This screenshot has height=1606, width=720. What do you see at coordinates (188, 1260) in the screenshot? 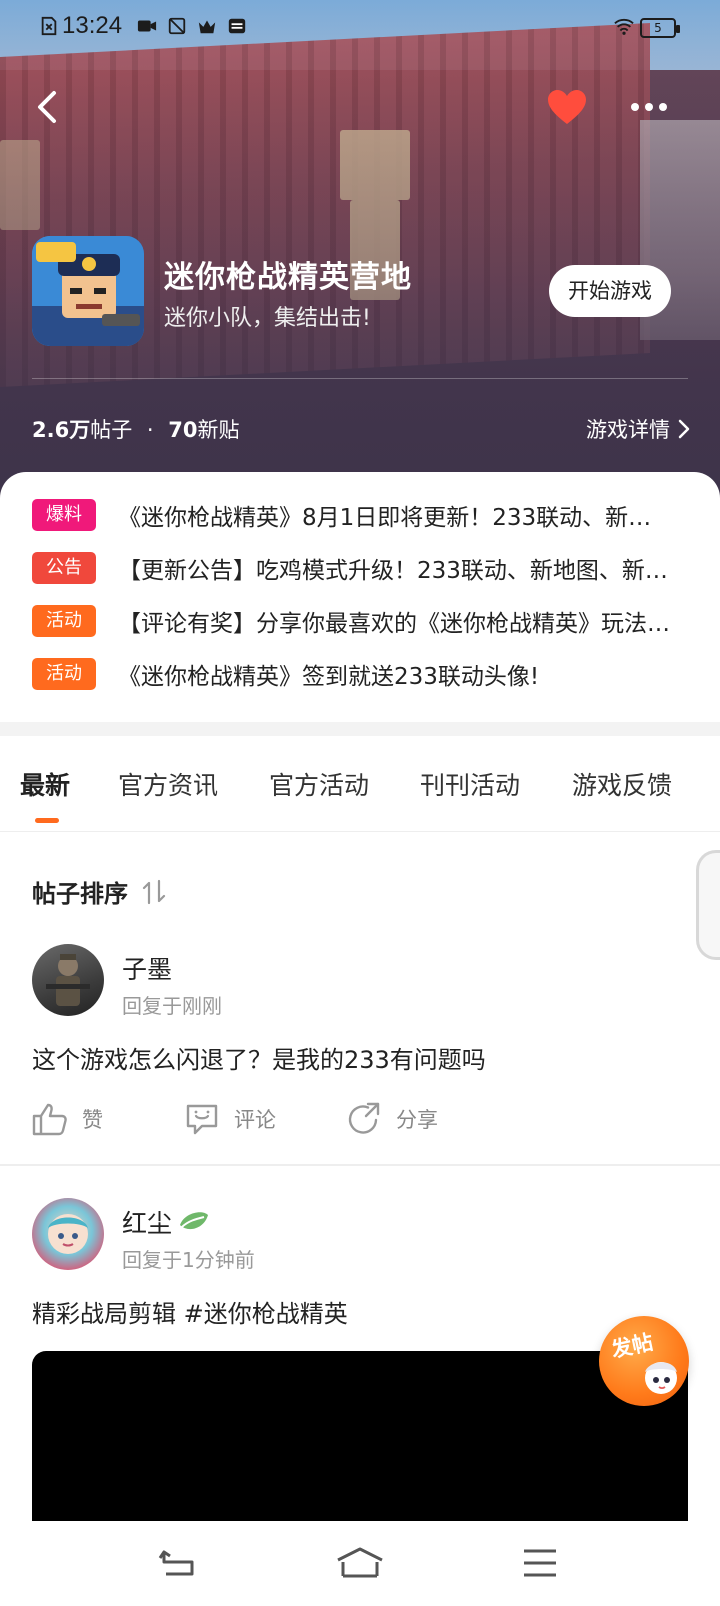
I see `post-time: 回复于1分钟前` at bounding box center [188, 1260].